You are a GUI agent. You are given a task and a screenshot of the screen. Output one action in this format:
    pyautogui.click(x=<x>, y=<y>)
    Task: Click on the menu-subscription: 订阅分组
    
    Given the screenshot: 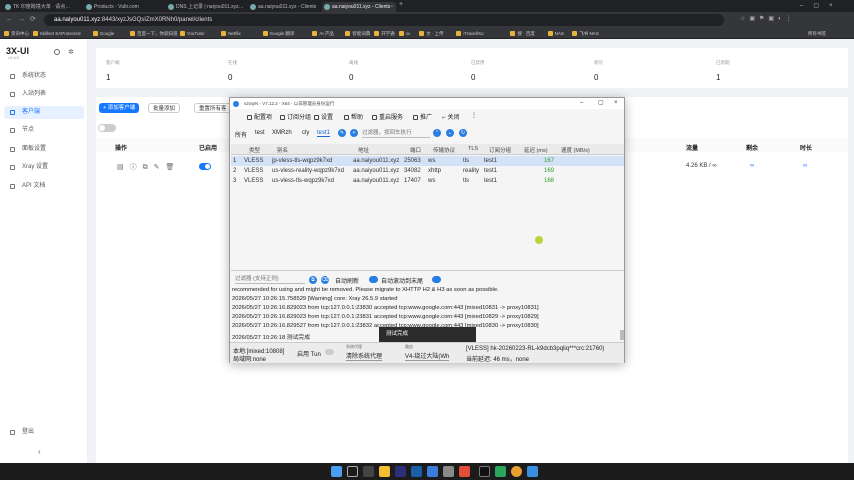 What is the action you would take?
    pyautogui.click(x=295, y=116)
    